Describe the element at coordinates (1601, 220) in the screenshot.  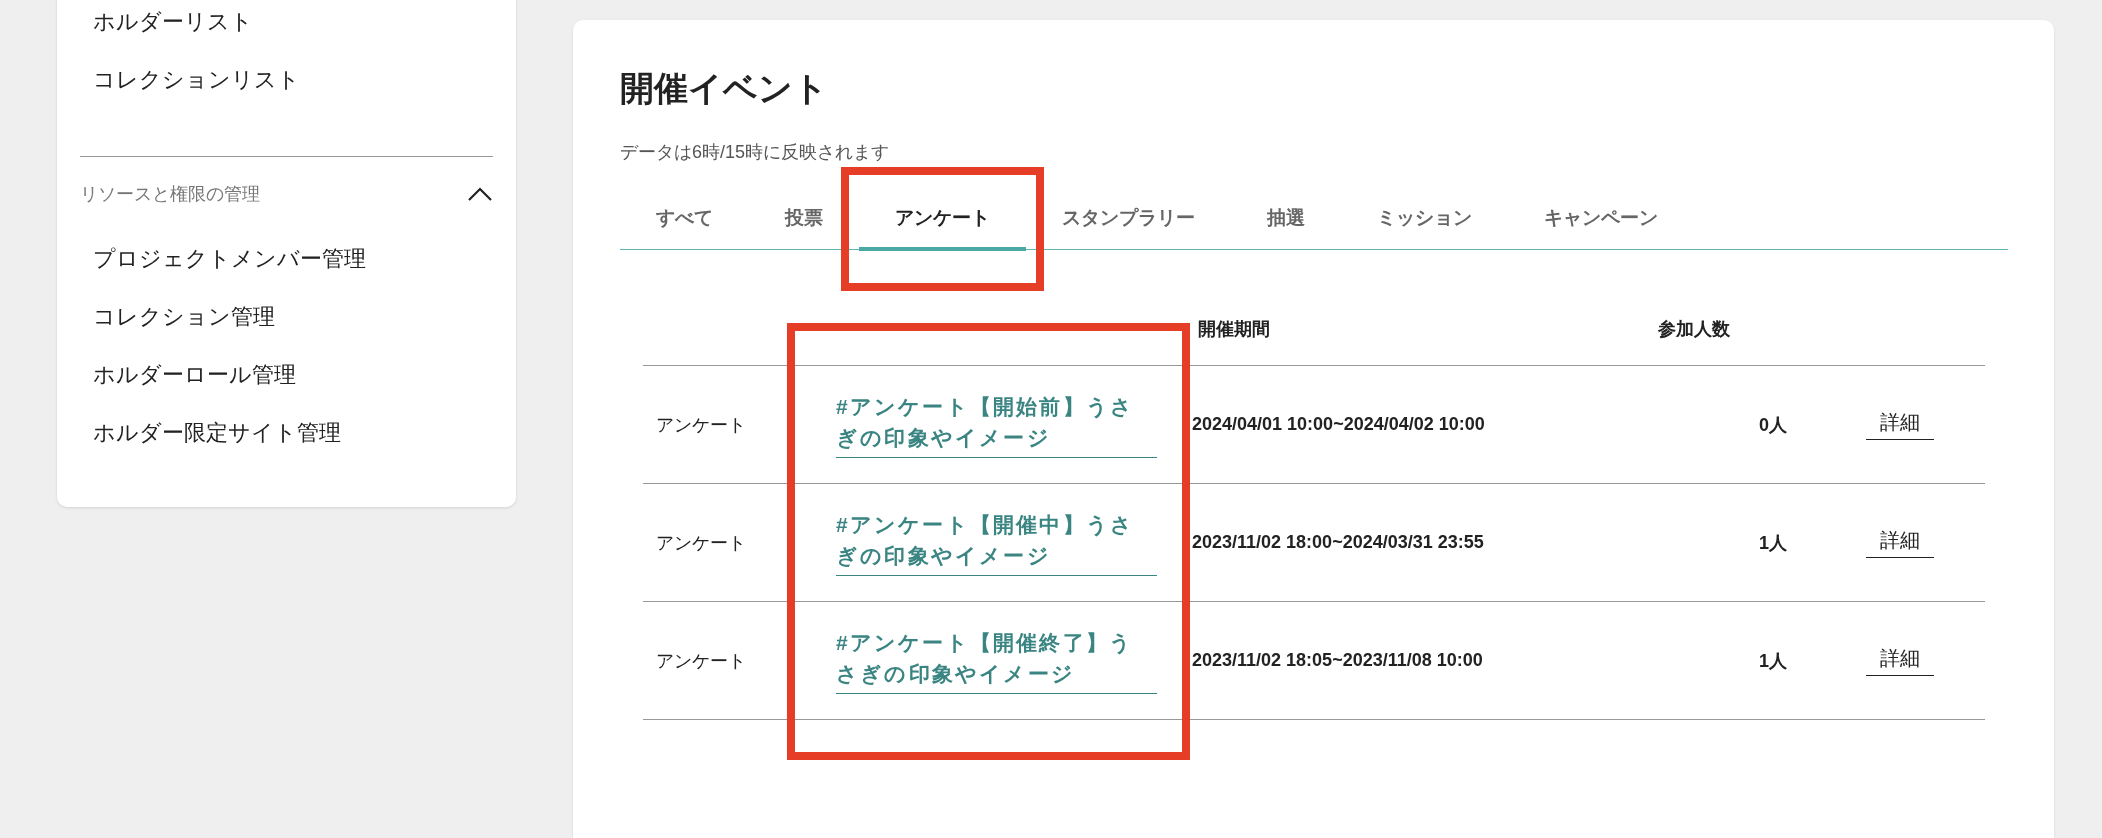
I see `tab: キャンペーン` at that location.